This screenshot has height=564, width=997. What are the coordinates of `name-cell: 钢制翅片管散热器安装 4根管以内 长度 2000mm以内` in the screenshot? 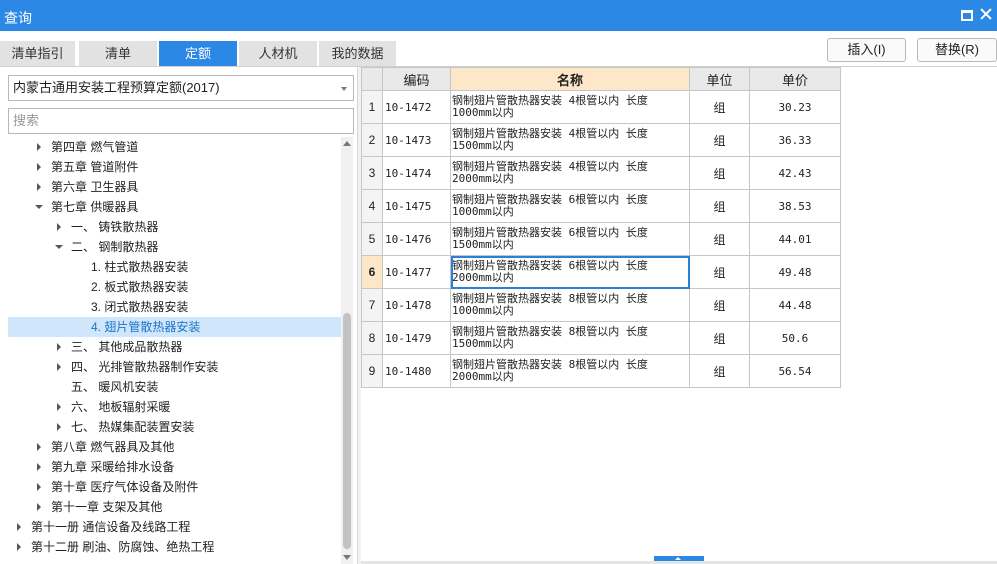 It's located at (570, 173).